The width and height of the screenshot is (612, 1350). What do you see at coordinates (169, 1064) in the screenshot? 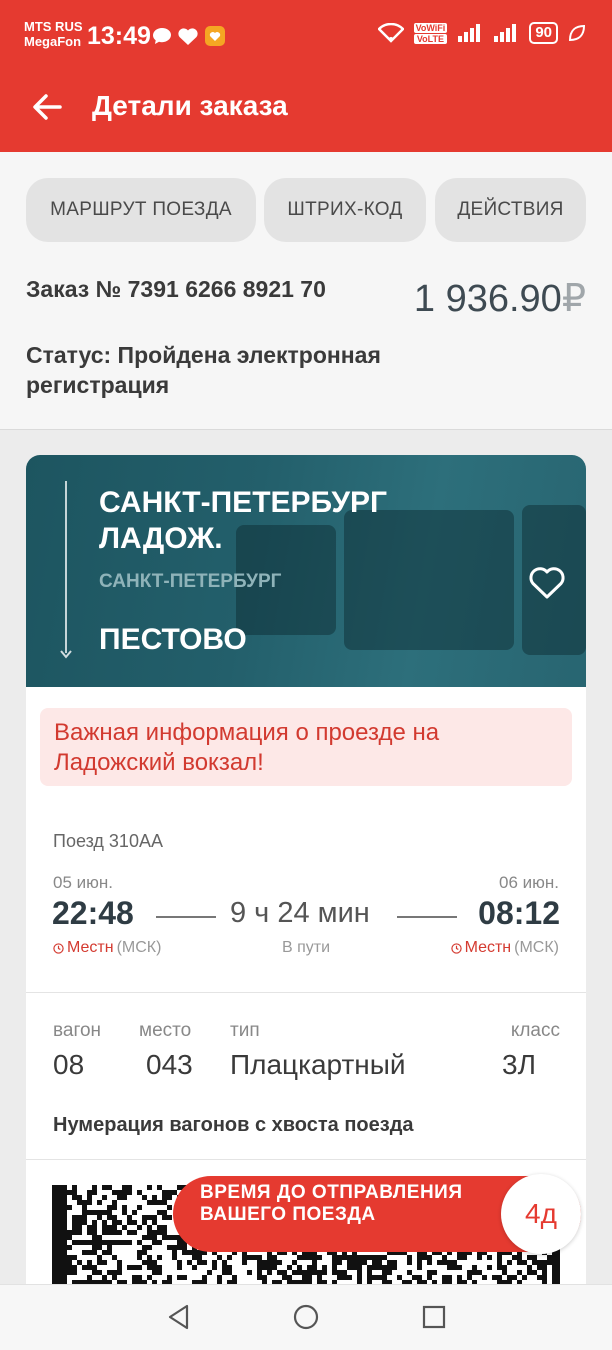
I see `seat-value: 043` at bounding box center [169, 1064].